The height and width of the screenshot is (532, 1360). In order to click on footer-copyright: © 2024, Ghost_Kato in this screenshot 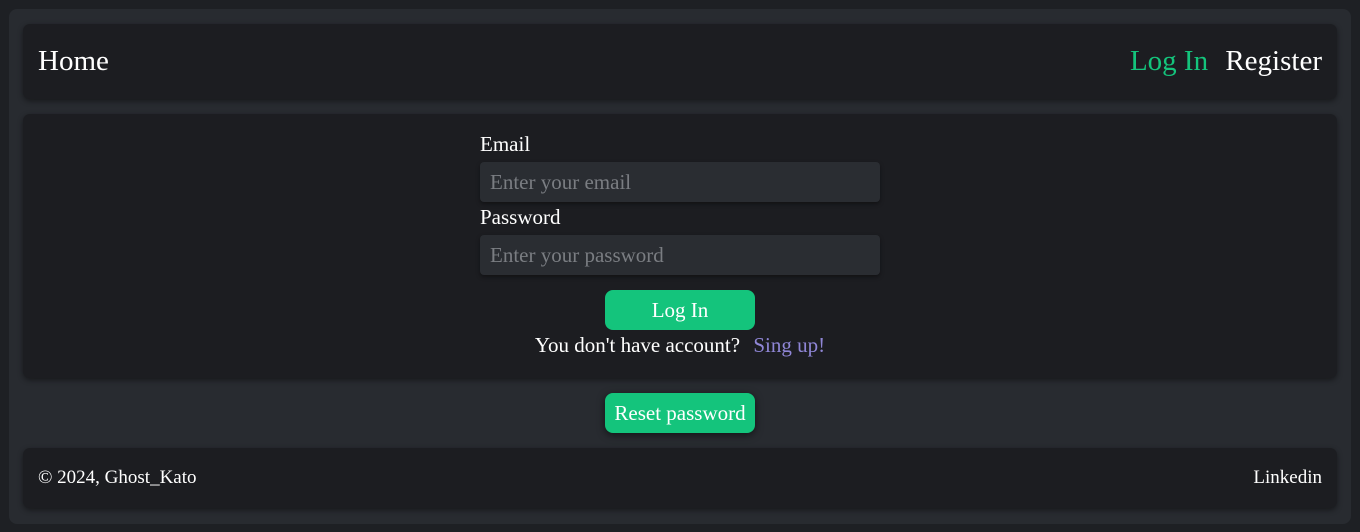, I will do `click(117, 477)`.